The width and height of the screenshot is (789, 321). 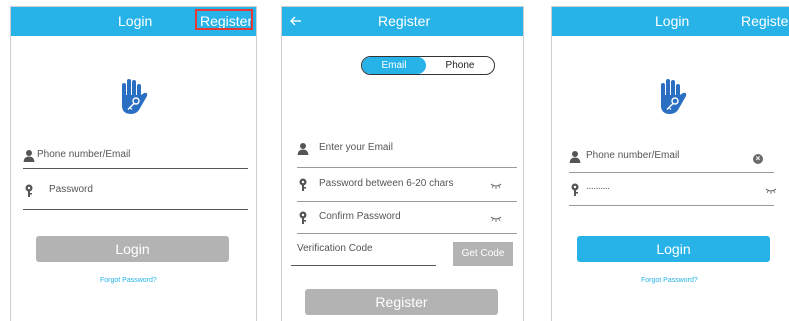 What do you see at coordinates (758, 159) in the screenshot?
I see `clear-icon: ×` at bounding box center [758, 159].